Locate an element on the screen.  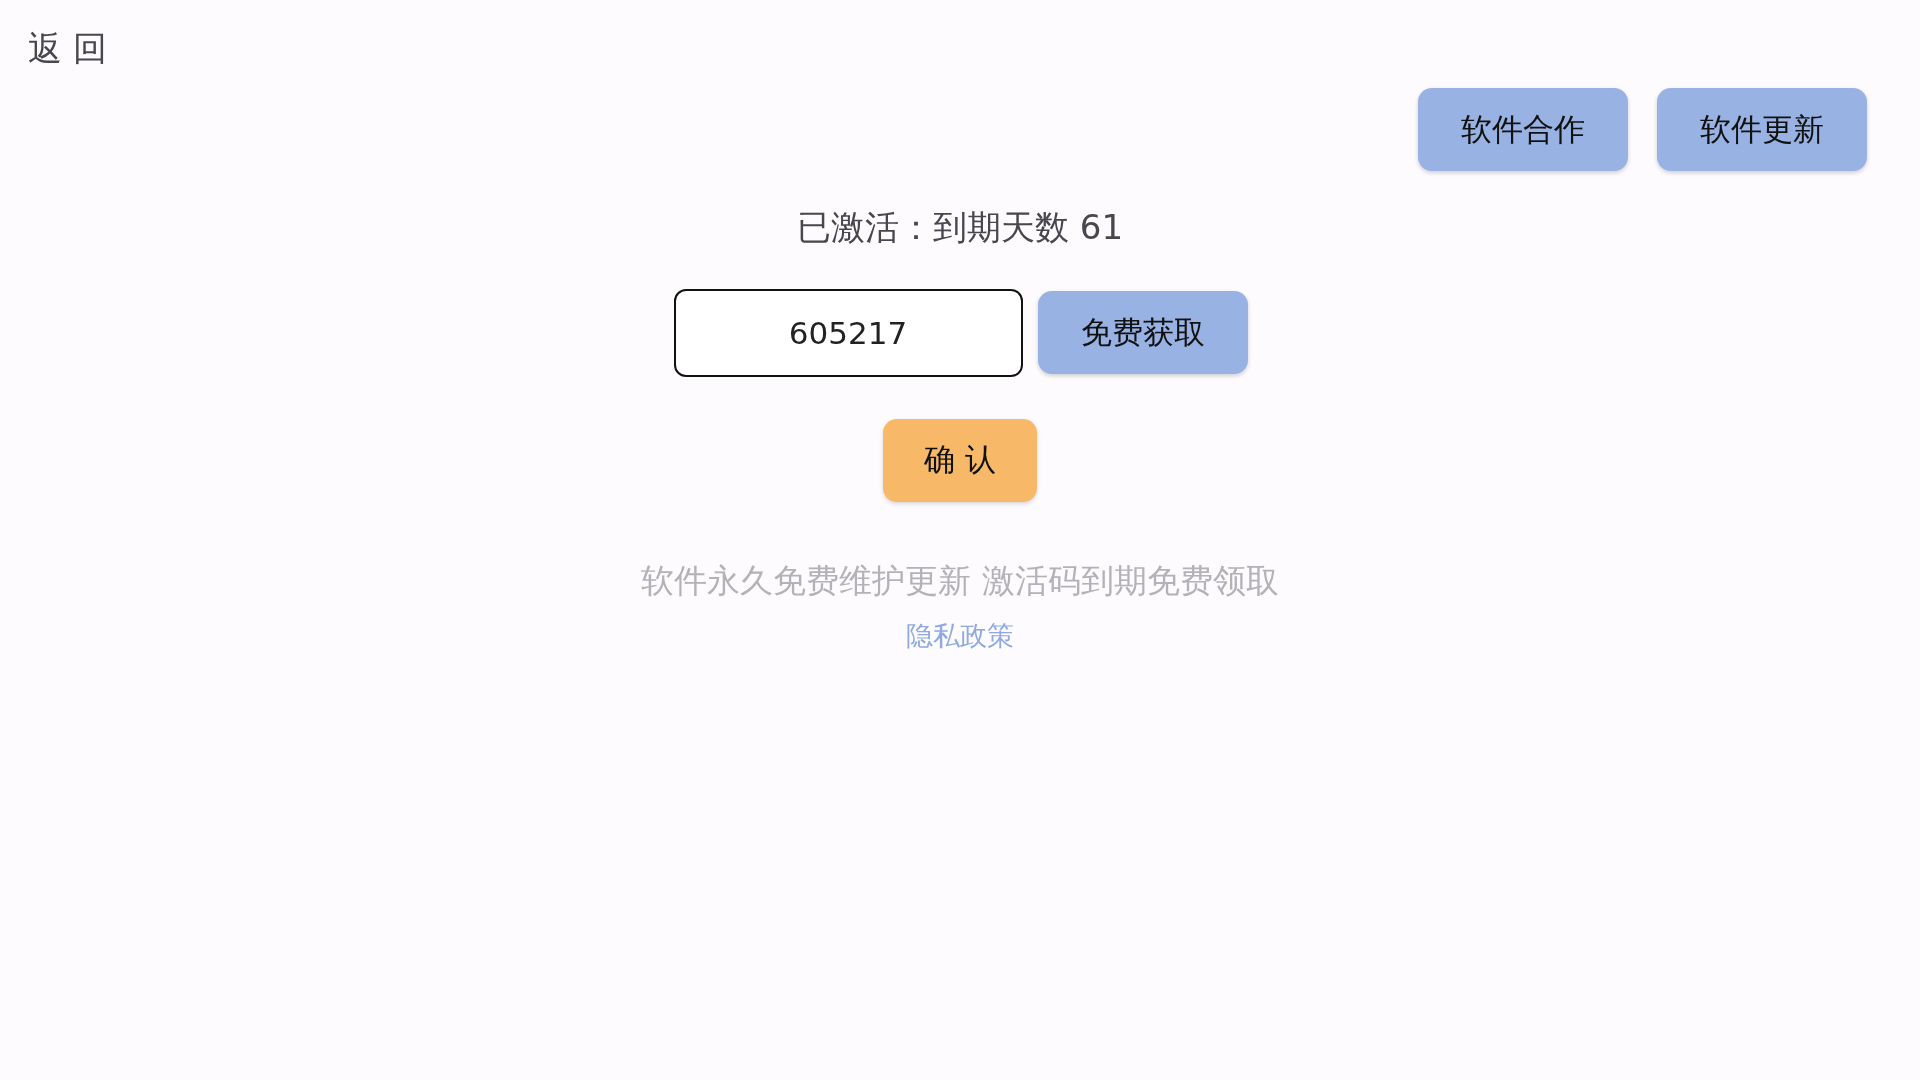
back-button: 返 回 is located at coordinates (67, 48).